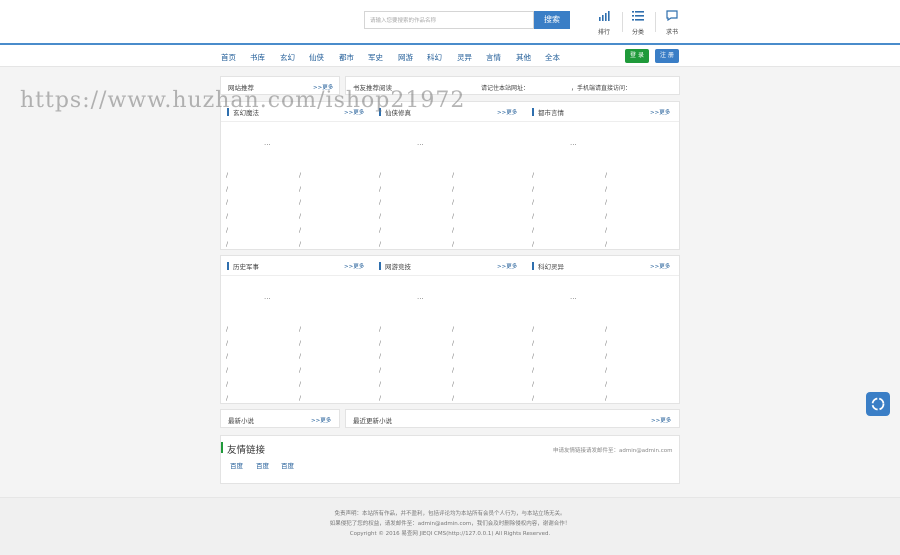 The width and height of the screenshot is (900, 555). What do you see at coordinates (637, 56) in the screenshot?
I see `login-button: 登 录` at bounding box center [637, 56].